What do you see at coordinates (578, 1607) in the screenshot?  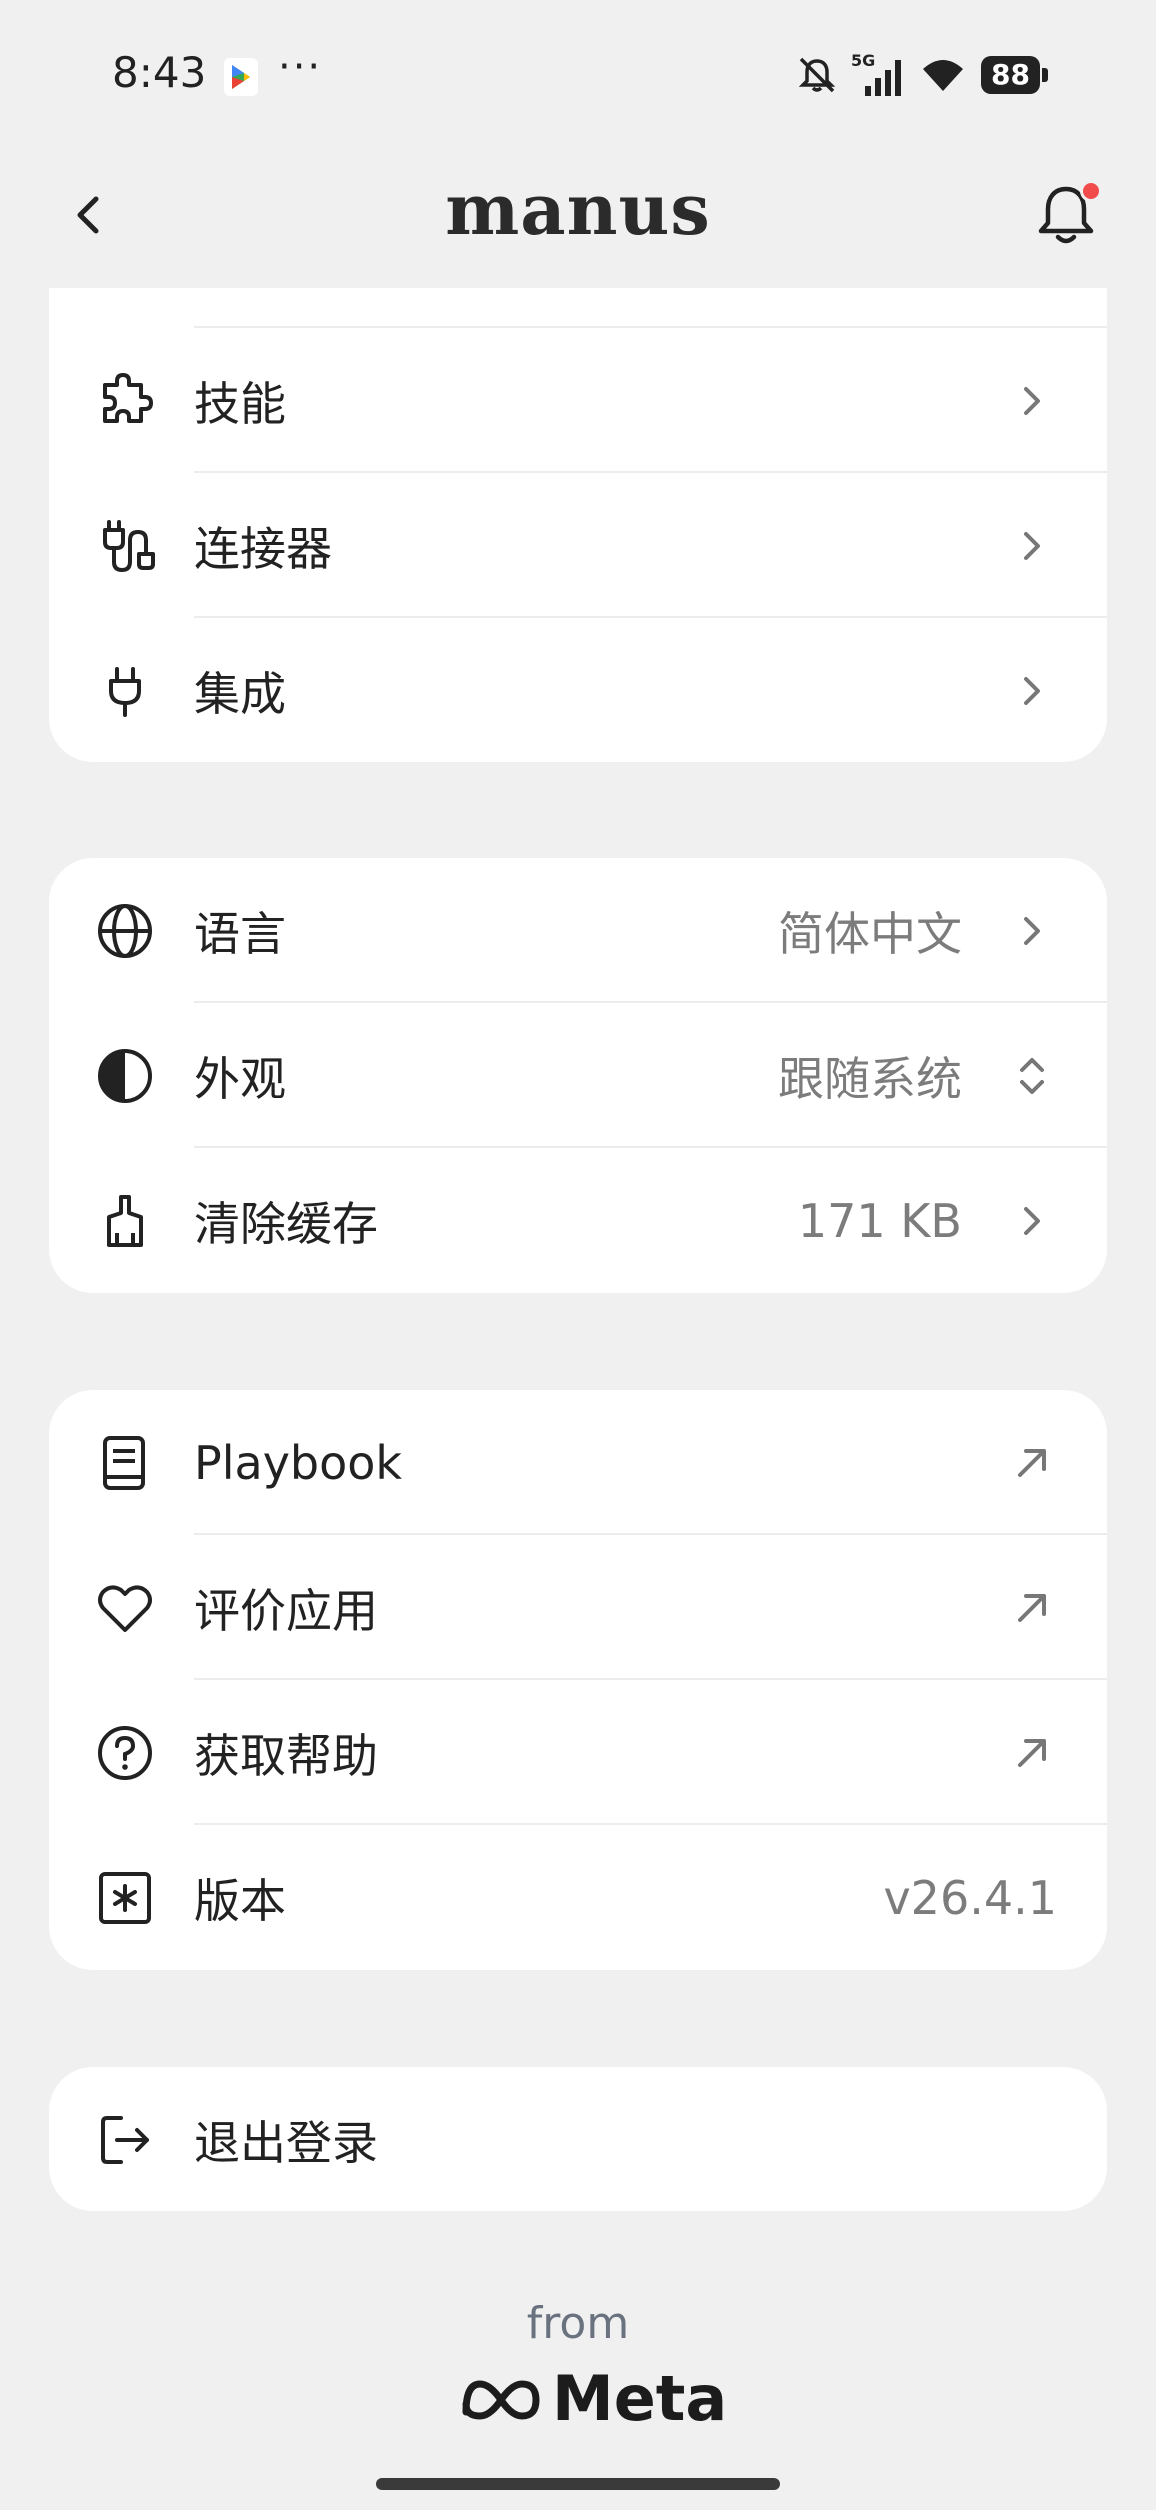 I see `settings-row-rate-app: 评价应用` at bounding box center [578, 1607].